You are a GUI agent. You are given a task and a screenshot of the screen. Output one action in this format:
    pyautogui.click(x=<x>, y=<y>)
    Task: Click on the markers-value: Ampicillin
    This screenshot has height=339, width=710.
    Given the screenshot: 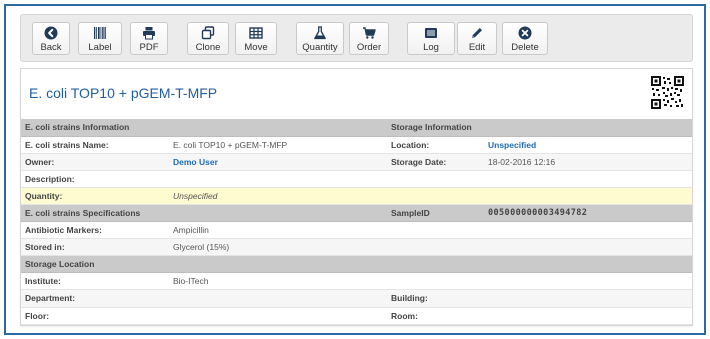 What is the action you would take?
    pyautogui.click(x=278, y=230)
    